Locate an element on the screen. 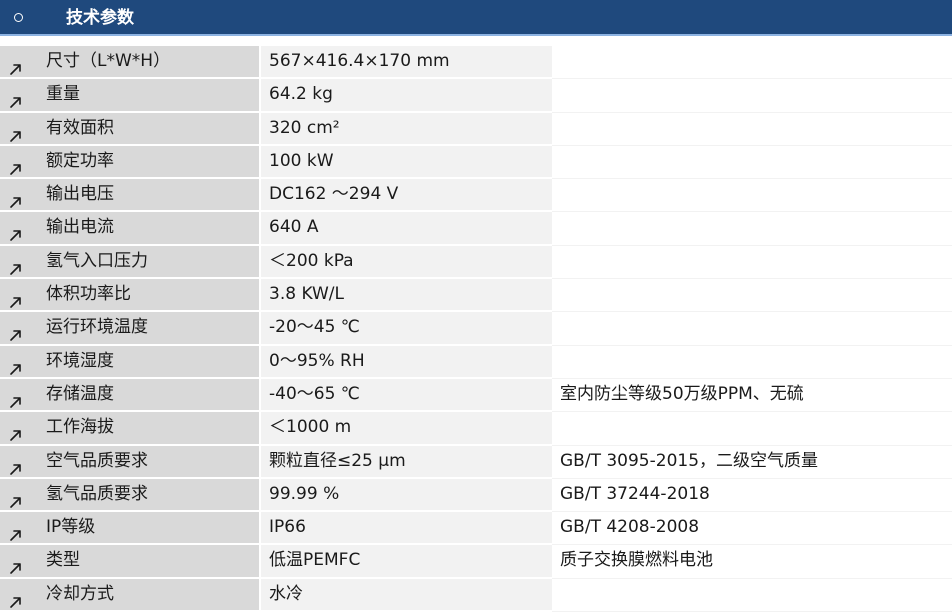 Image resolution: width=952 pixels, height=613 pixels. spec-value: ＜1000 m is located at coordinates (405, 429).